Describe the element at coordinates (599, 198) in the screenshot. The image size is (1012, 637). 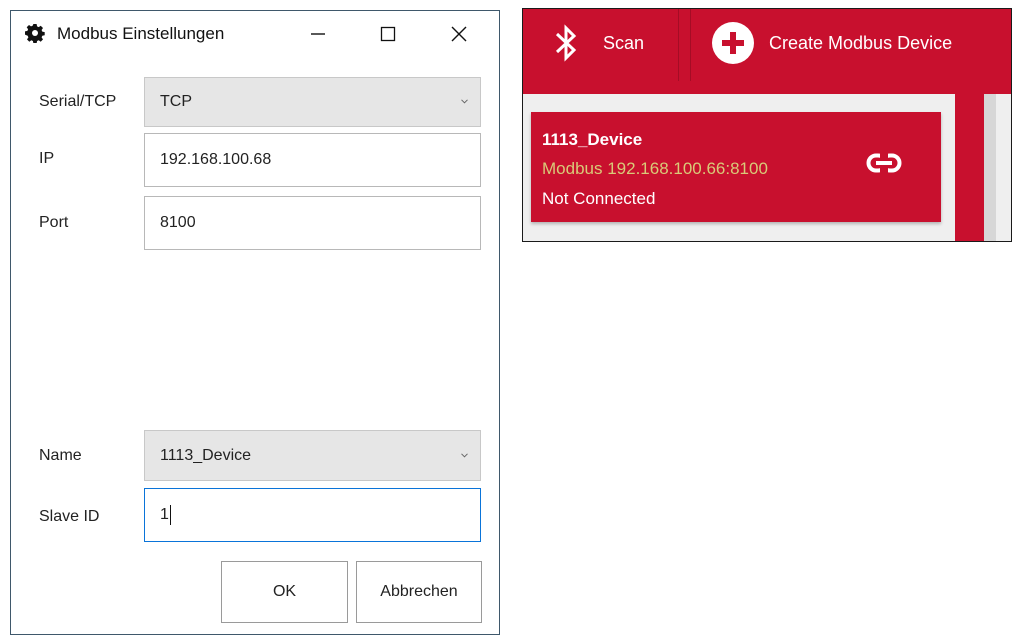
I see `device-status: Not Connected` at that location.